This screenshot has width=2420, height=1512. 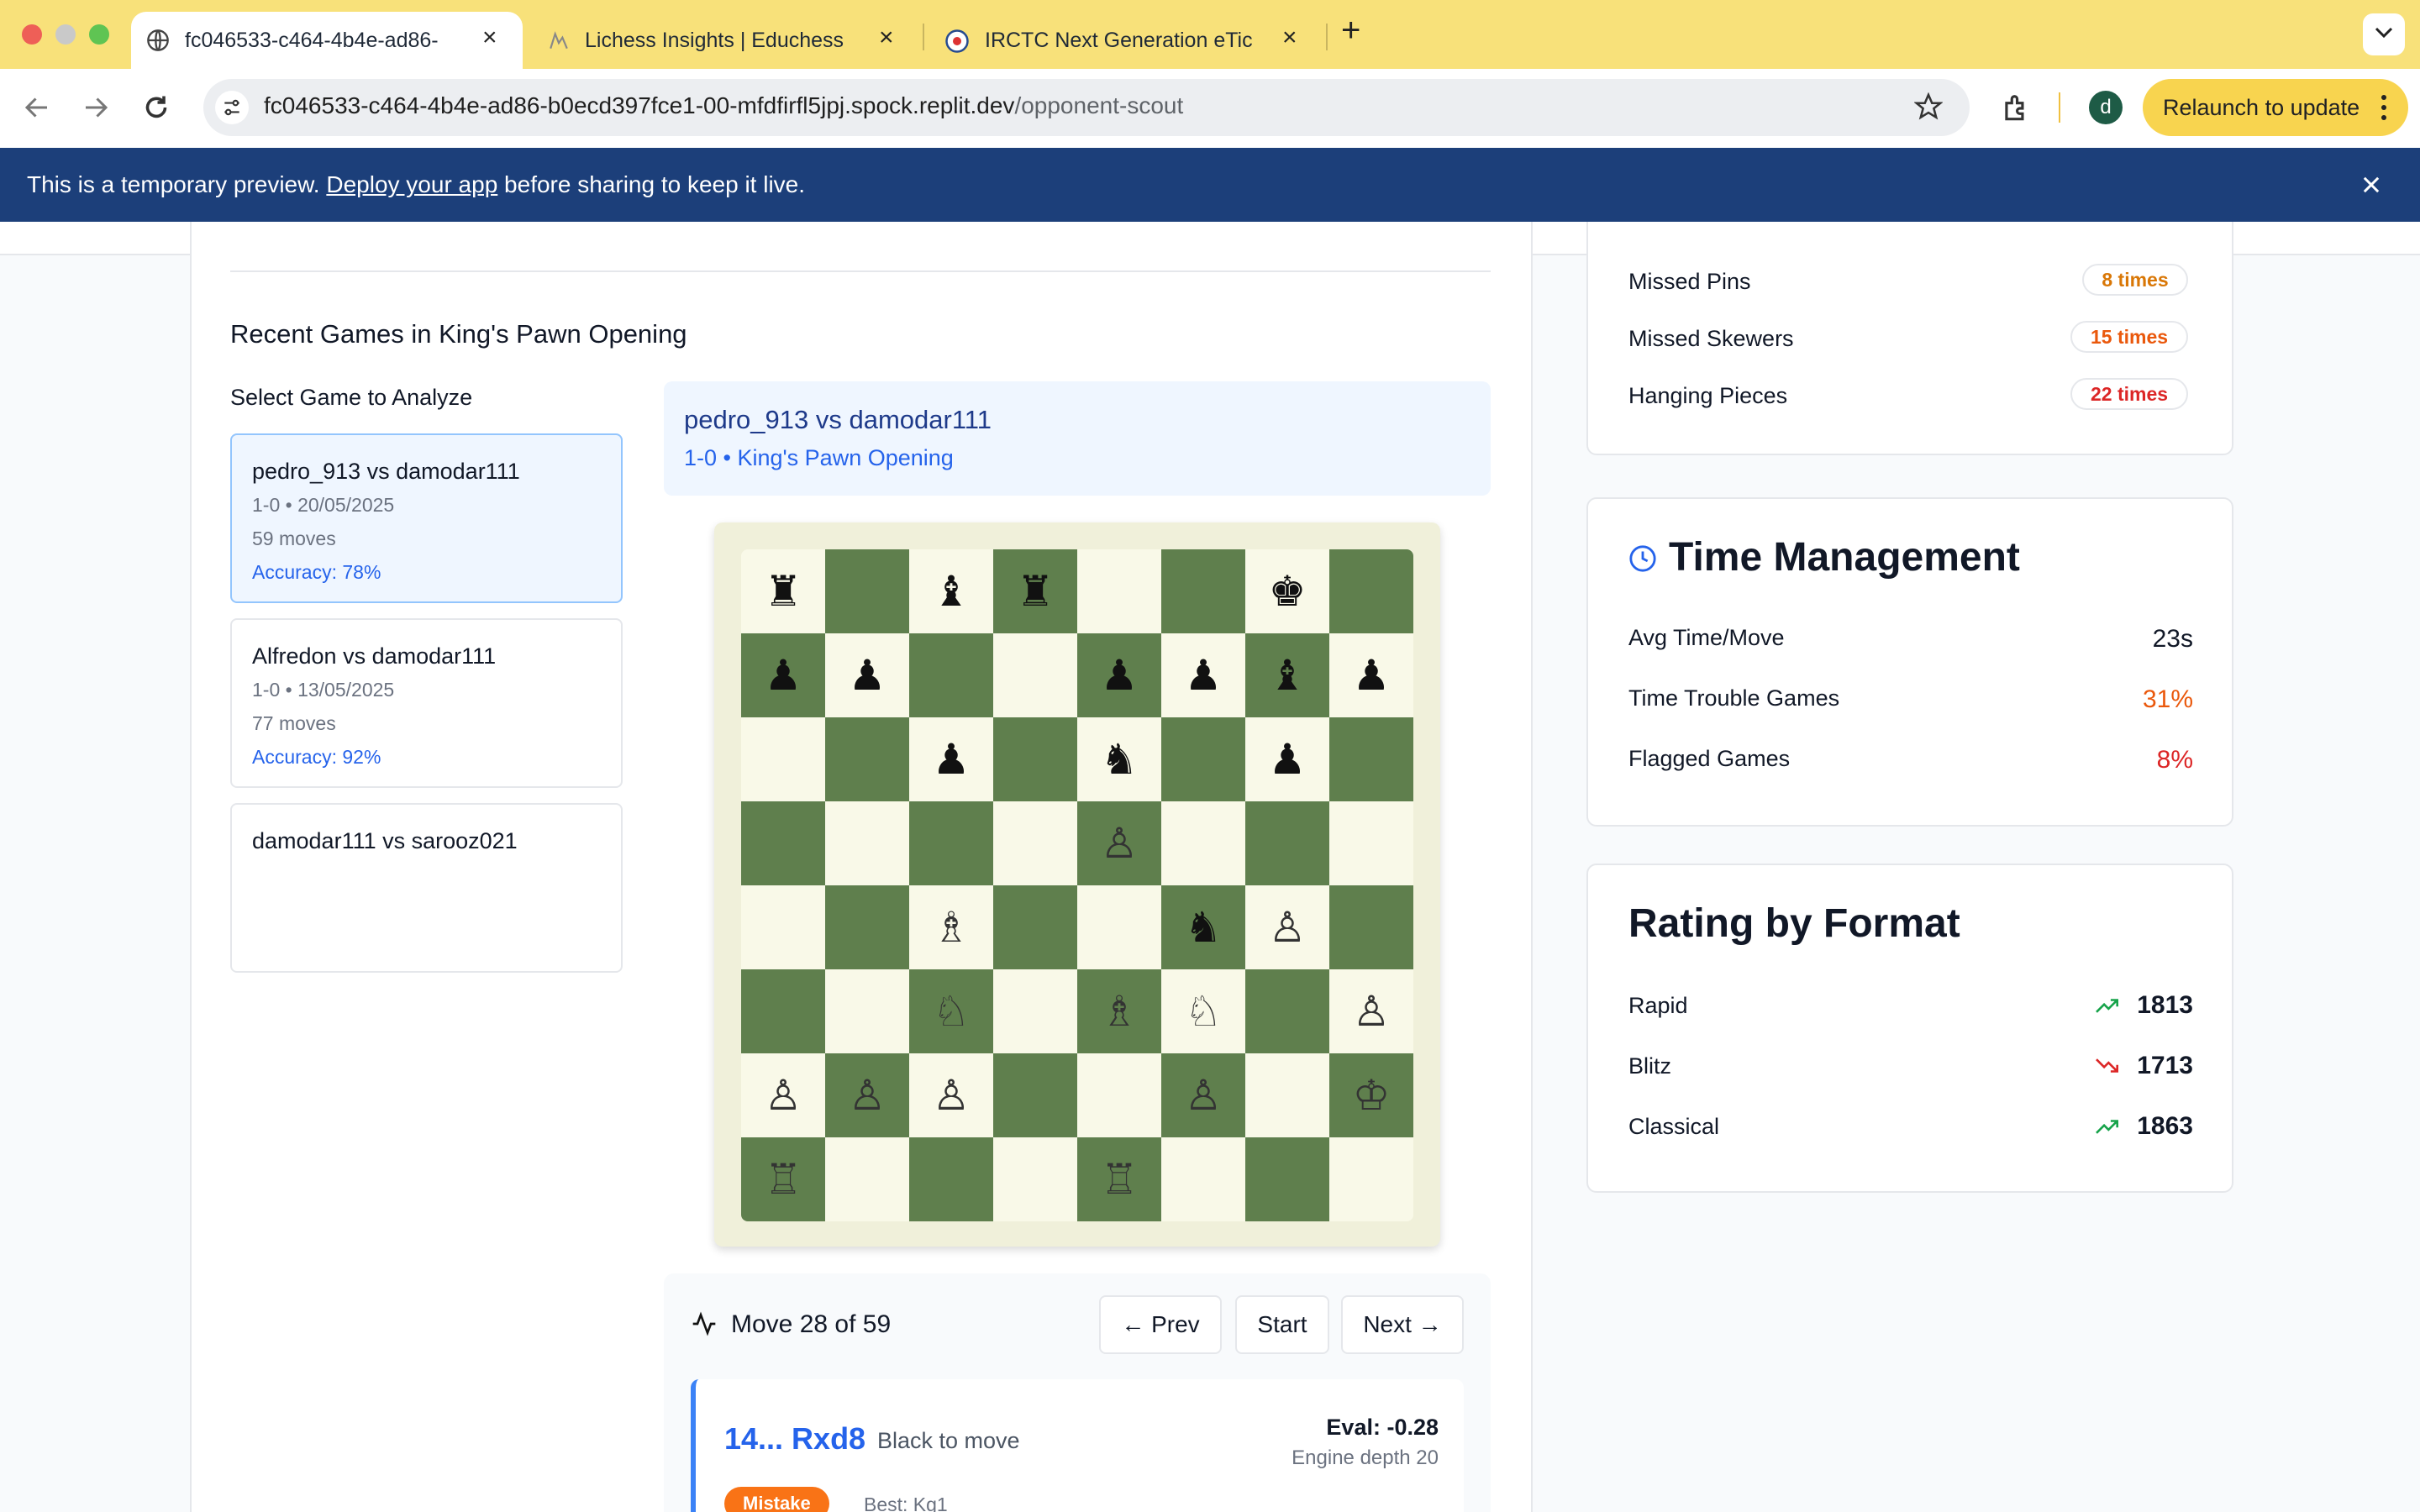 What do you see at coordinates (96, 109) in the screenshot?
I see `forward-arrow-icon` at bounding box center [96, 109].